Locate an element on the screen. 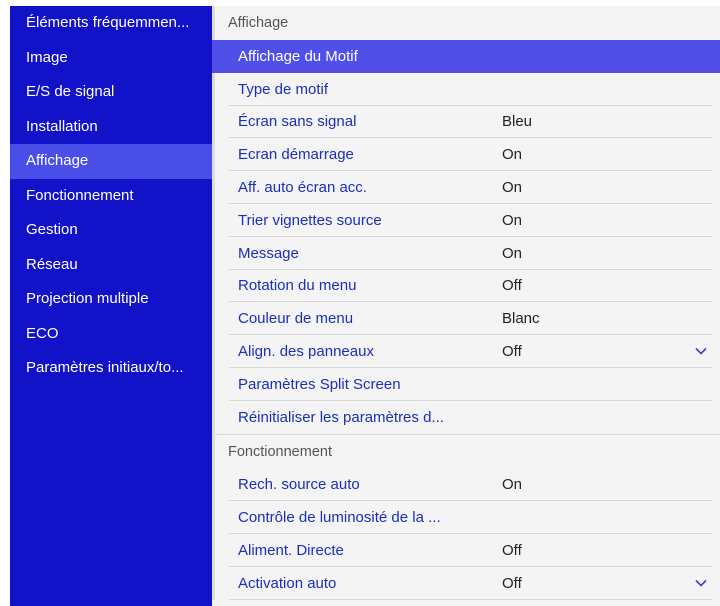 This screenshot has width=720, height=606. setting-label: Ecran démarrage is located at coordinates (296, 155).